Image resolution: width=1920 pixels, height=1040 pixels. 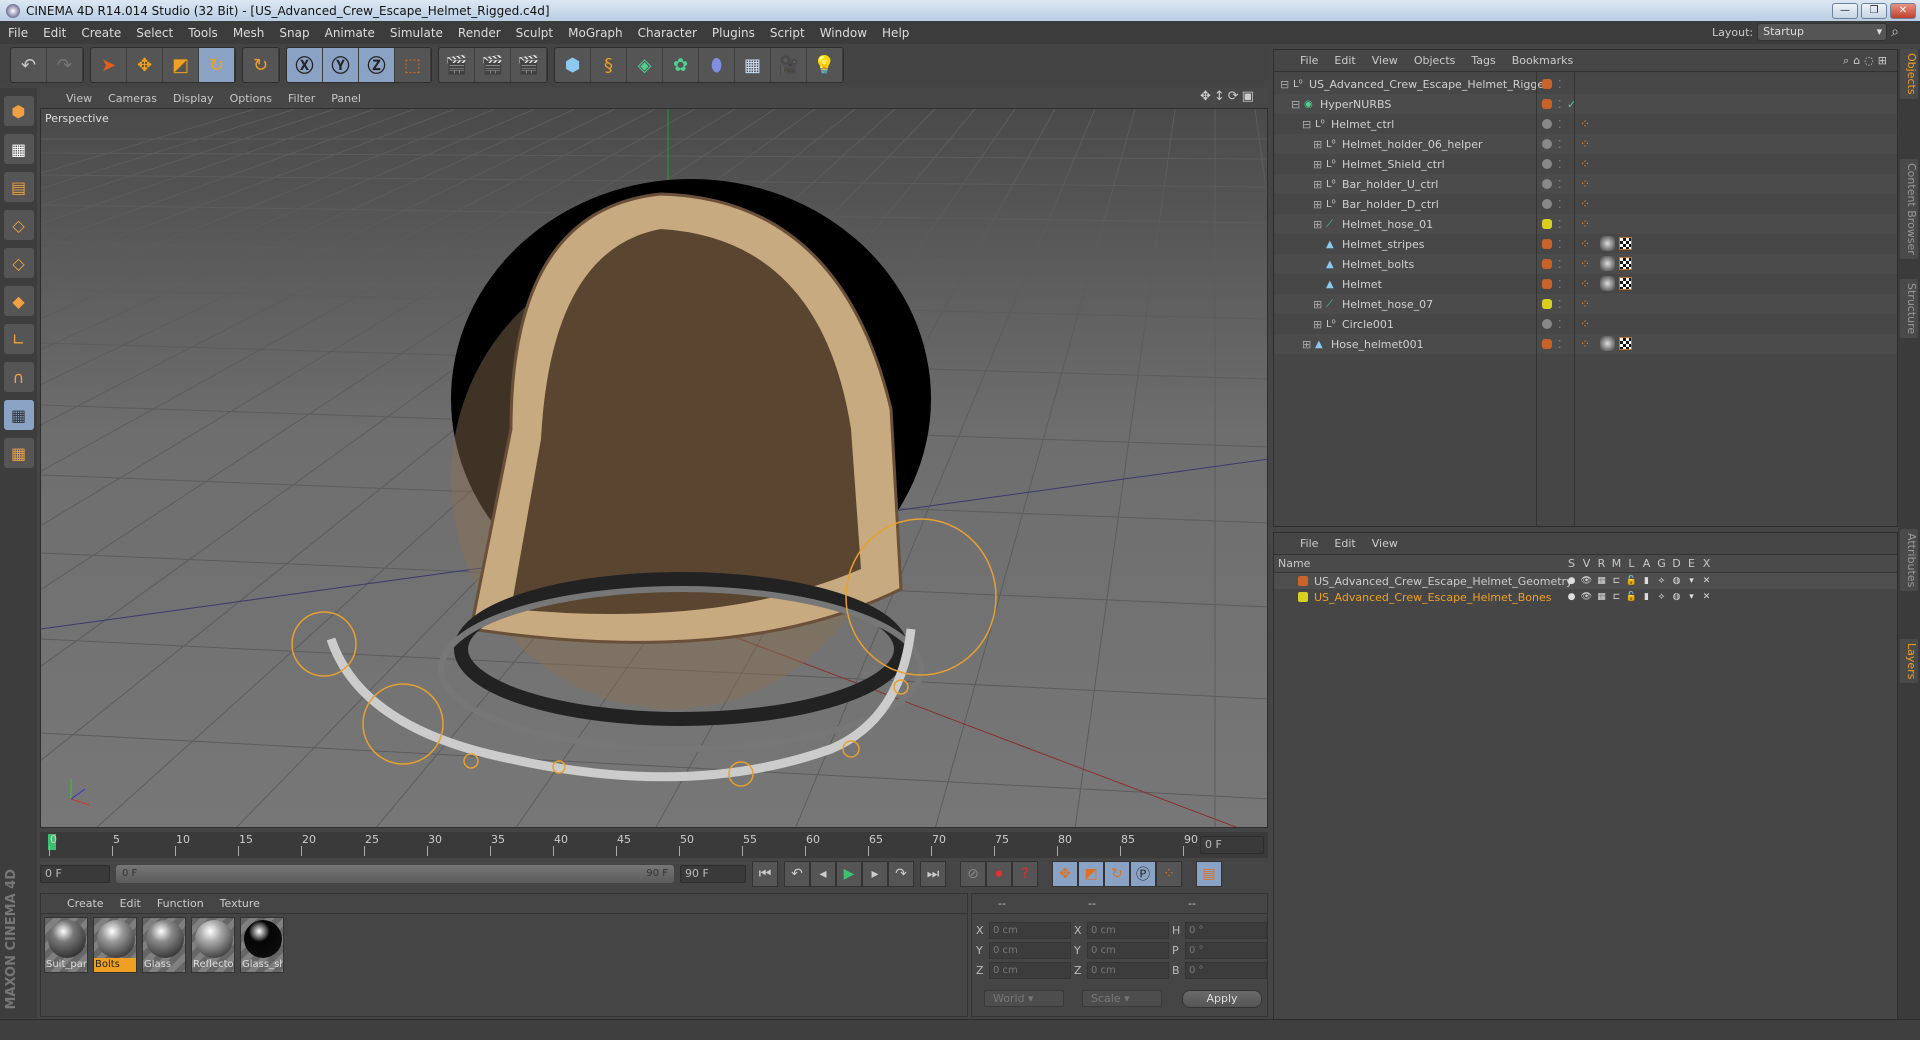 I want to click on object-row: ⊞ L⁰ Bar_holder_U_ctrl ⁚ ⁘, so click(x=1585, y=184).